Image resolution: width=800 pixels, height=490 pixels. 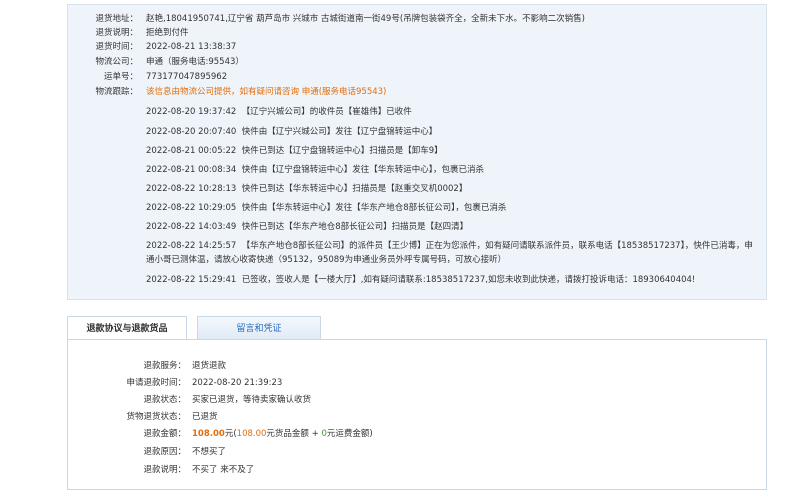 I want to click on event-text: 快件已到达【华东产地仓8部长征公司】扫描员是【赵四清】, so click(x=355, y=227).